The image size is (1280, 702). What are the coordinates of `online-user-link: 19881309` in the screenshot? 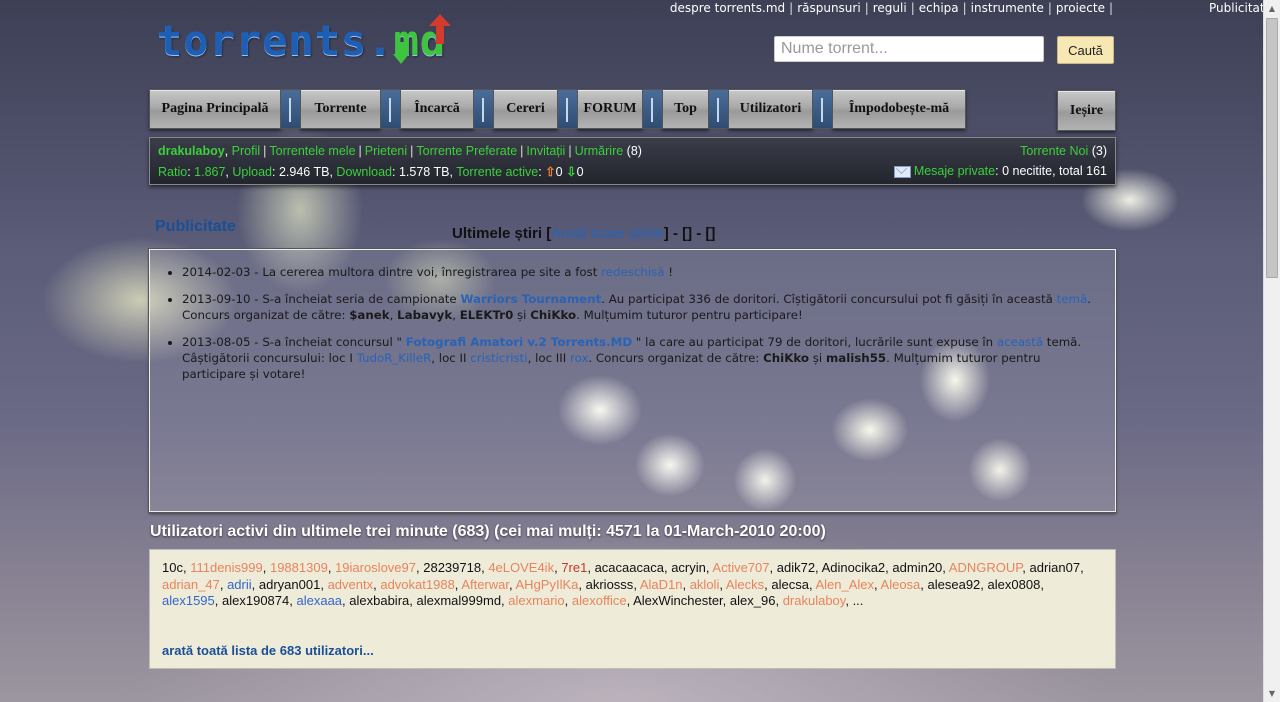 It's located at (299, 567).